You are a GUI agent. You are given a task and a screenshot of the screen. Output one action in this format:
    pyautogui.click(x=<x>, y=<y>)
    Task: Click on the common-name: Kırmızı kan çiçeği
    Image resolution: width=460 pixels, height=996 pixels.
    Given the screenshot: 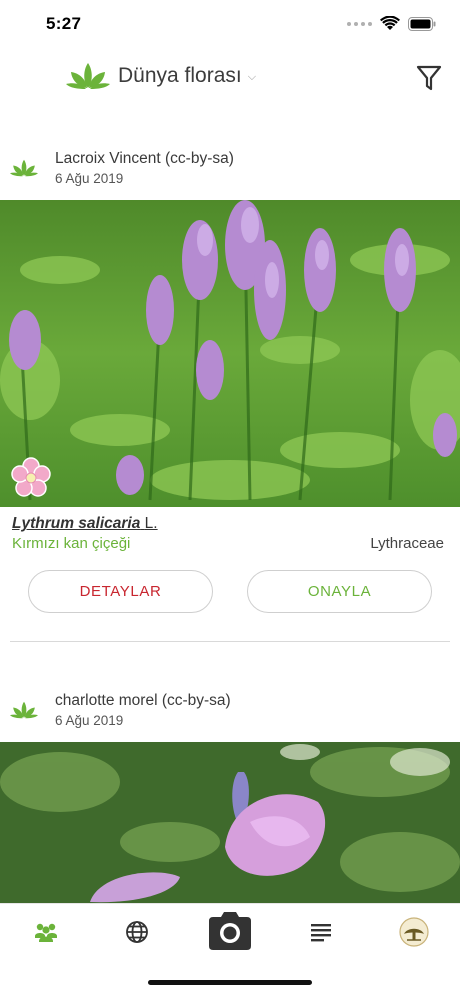 What is the action you would take?
    pyautogui.click(x=71, y=543)
    